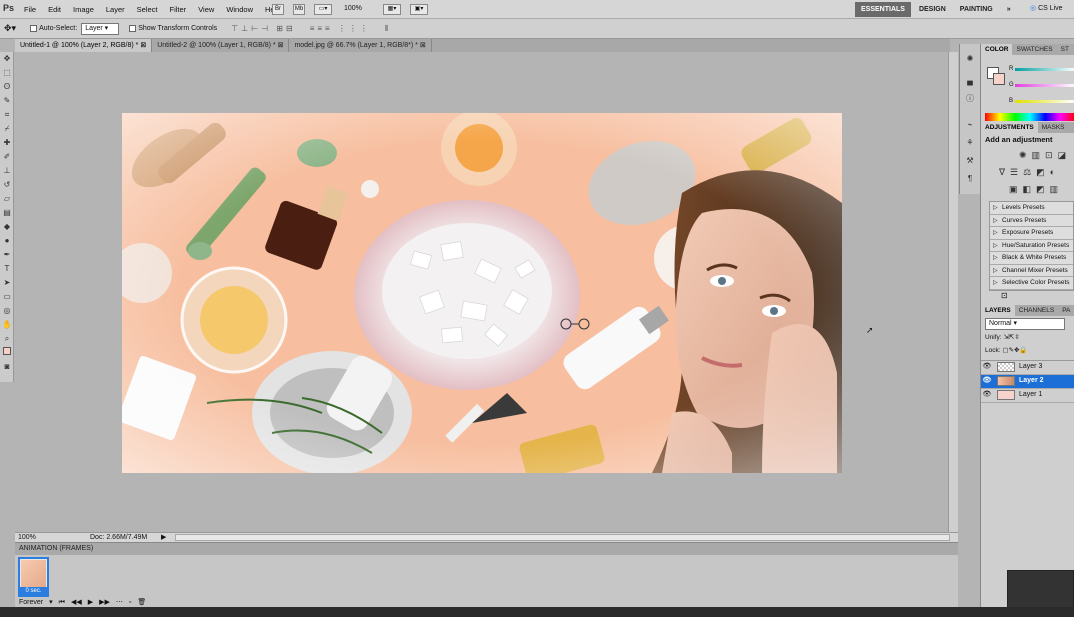 Image resolution: width=1074 pixels, height=617 pixels. I want to click on adjustment-icons-row-3: ▣◧◩▥, so click(1027, 189).